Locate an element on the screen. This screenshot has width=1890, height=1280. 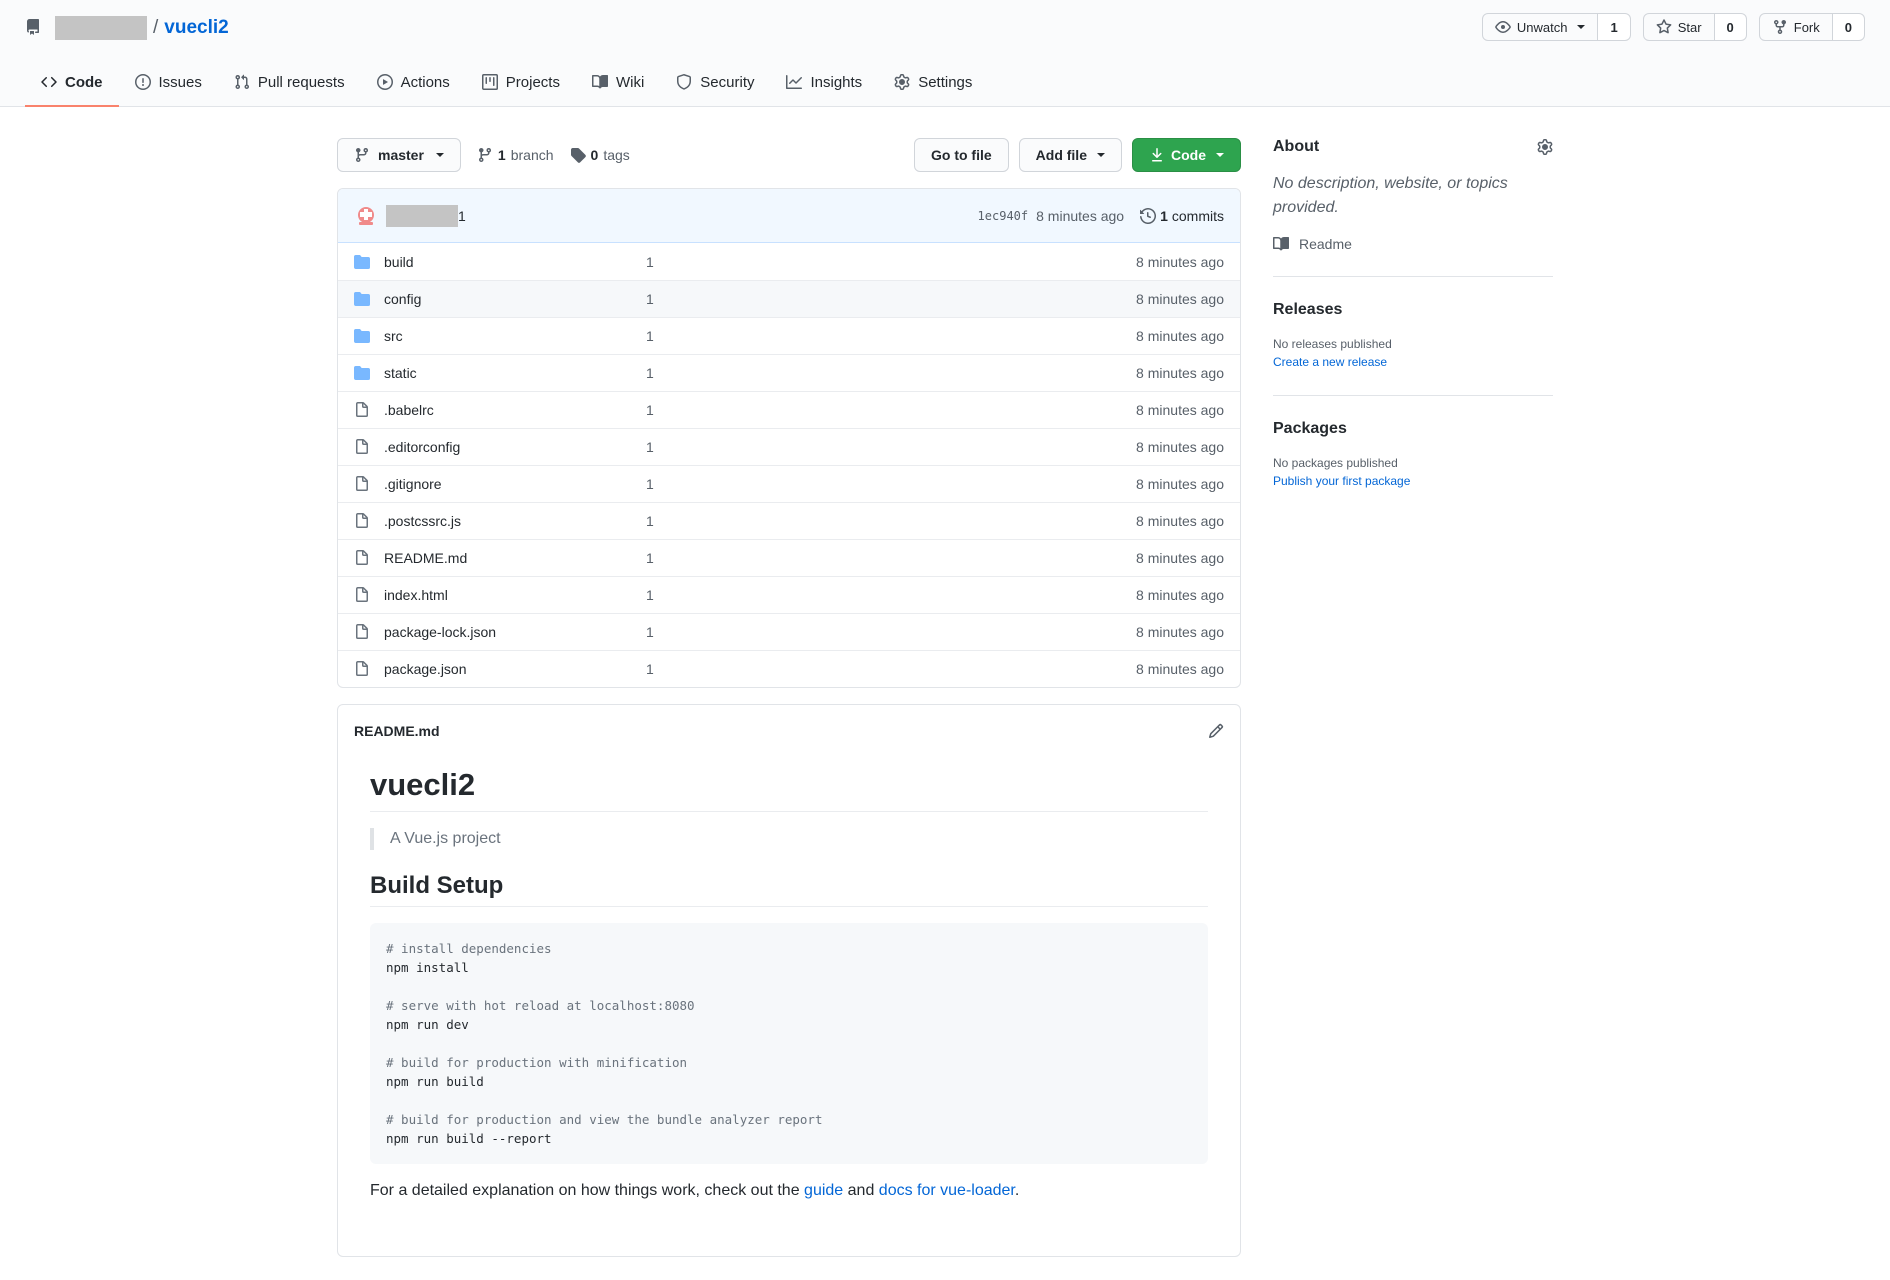
history-icon is located at coordinates (1148, 215).